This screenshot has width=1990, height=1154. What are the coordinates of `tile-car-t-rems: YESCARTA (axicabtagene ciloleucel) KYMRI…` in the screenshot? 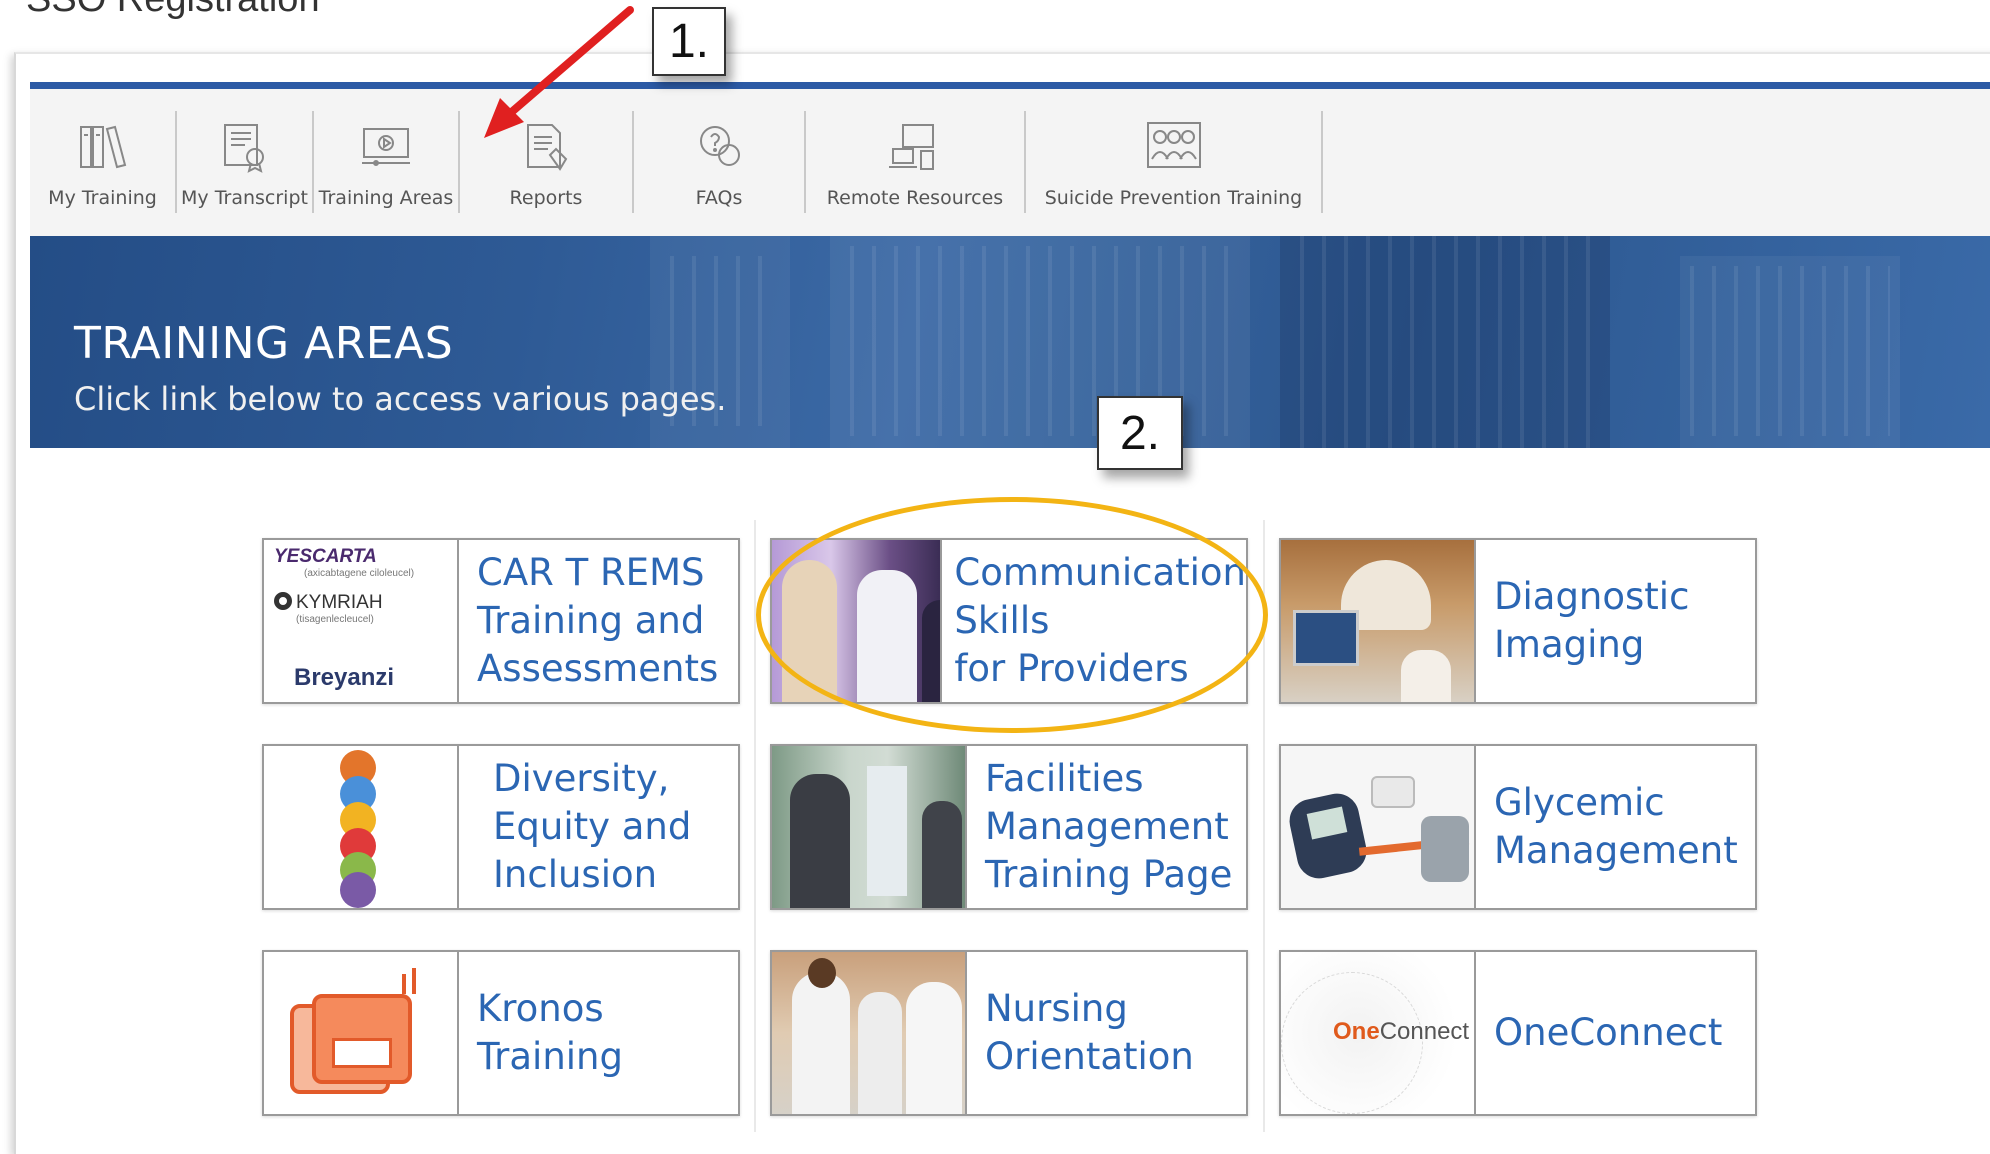 It's located at (501, 621).